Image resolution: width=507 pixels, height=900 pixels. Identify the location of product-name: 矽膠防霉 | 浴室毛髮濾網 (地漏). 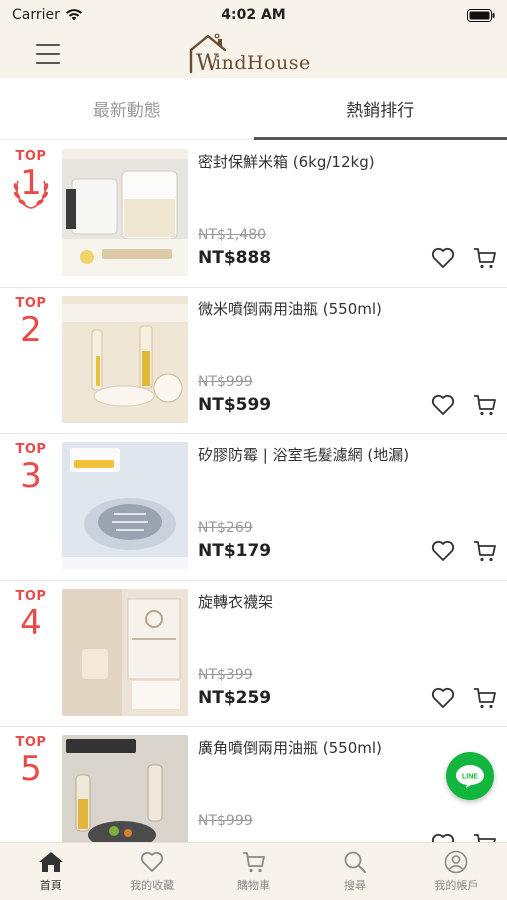
(348, 454).